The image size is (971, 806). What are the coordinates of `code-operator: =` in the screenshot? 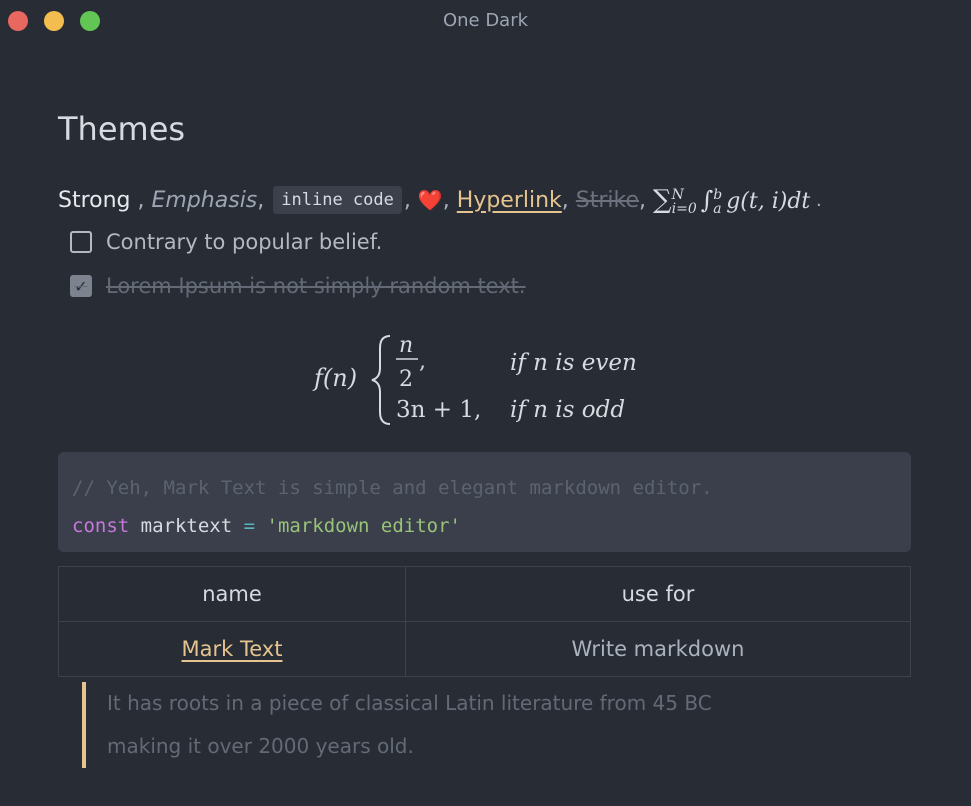 It's located at (249, 526).